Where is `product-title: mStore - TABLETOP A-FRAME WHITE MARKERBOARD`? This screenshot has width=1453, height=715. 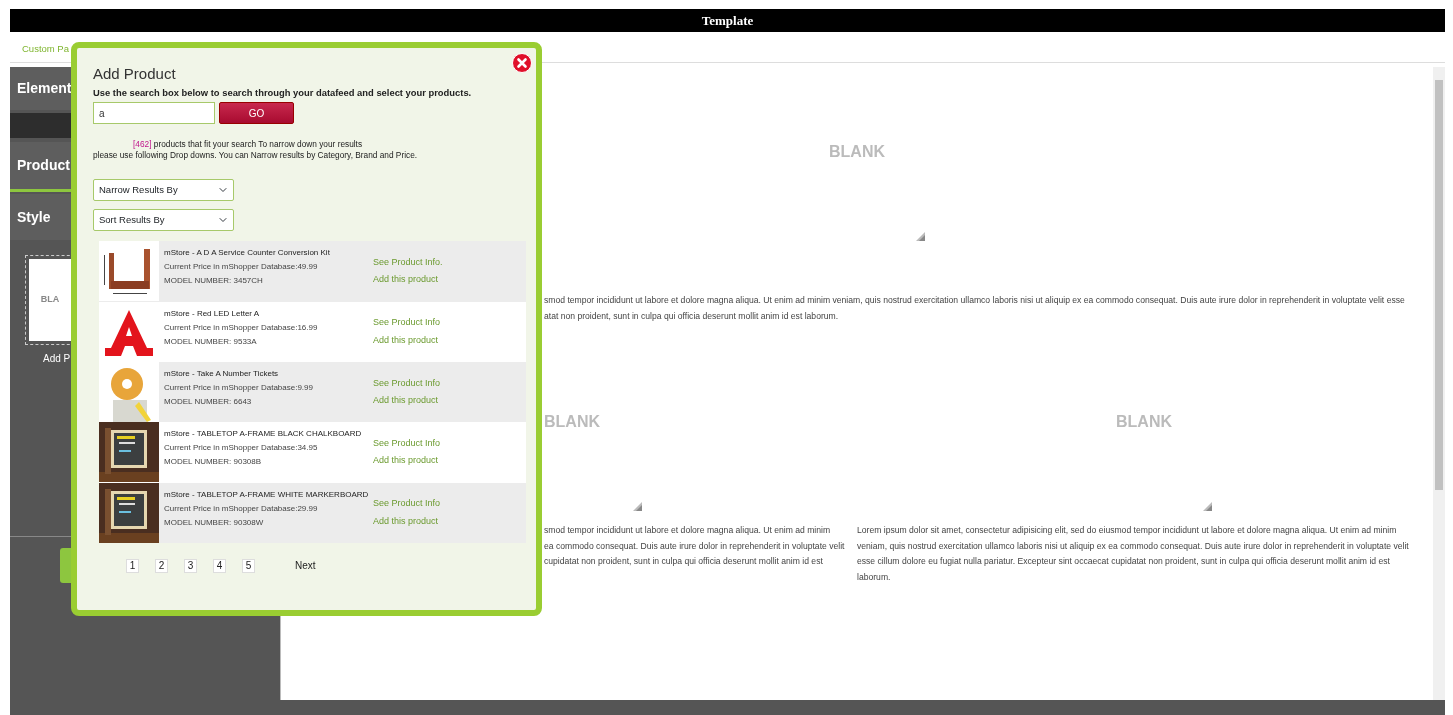
product-title: mStore - TABLETOP A-FRAME WHITE MARKERBOARD is located at coordinates (267, 494).